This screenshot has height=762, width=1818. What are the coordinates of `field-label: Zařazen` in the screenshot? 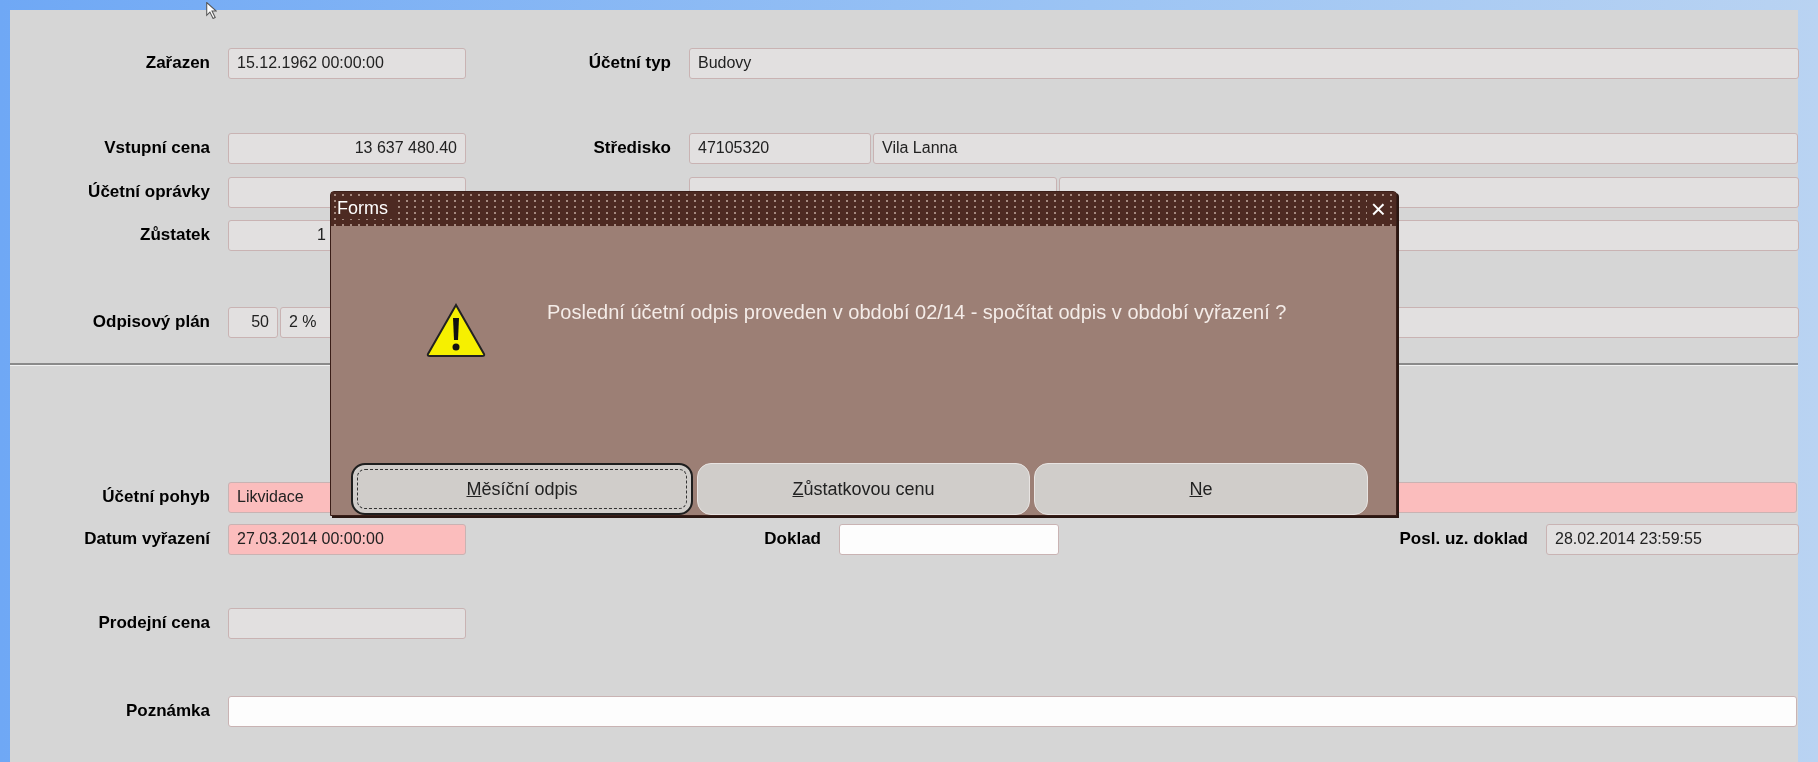 It's located at (177, 63).